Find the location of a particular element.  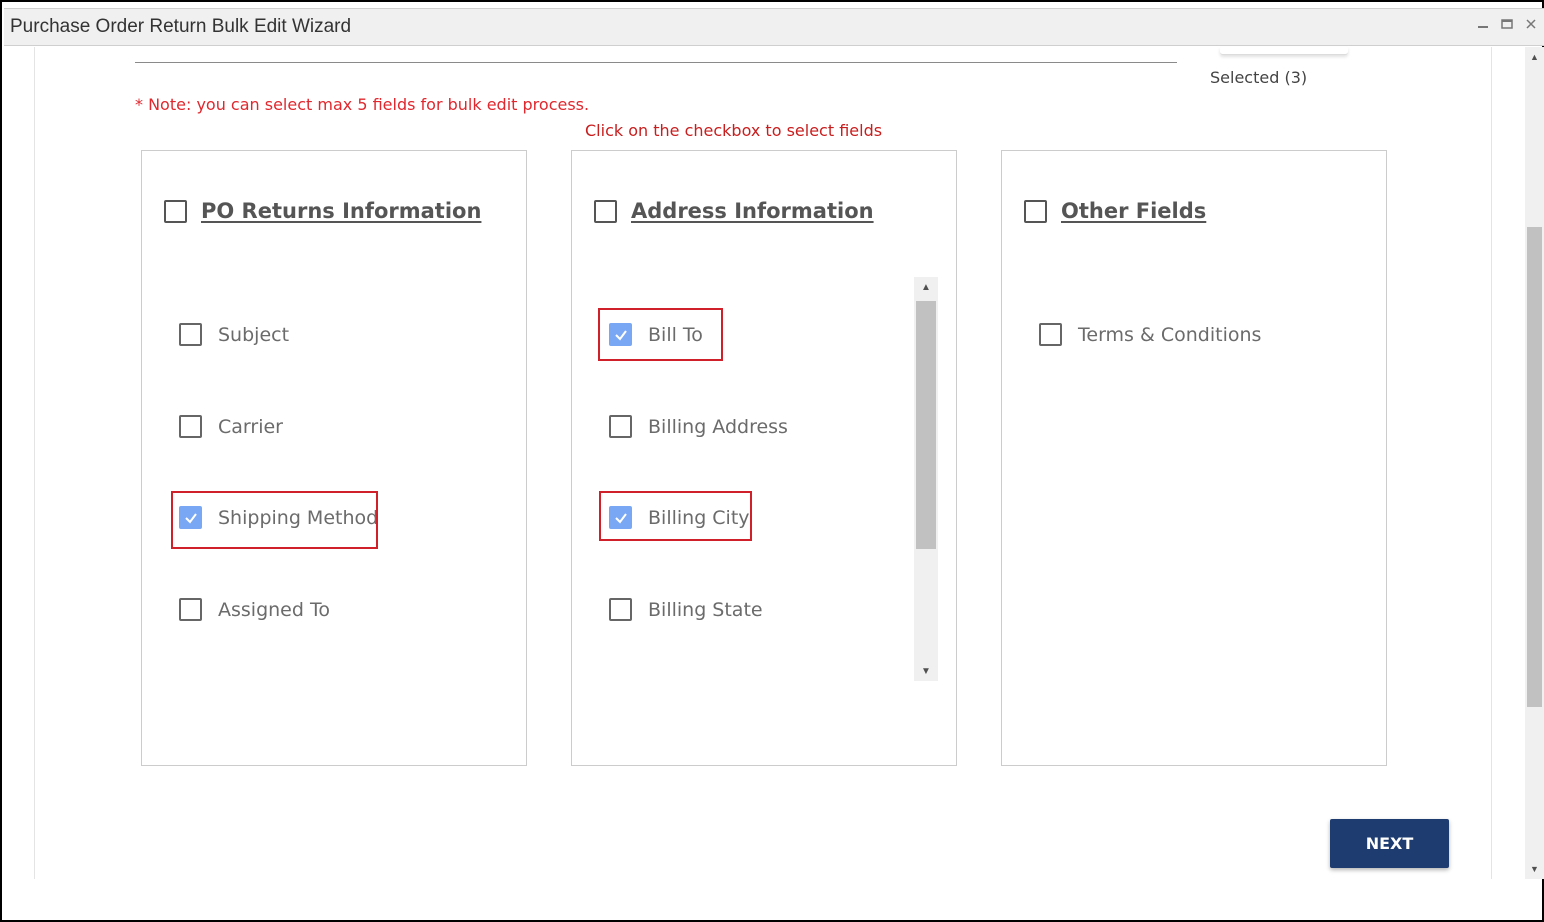

maximize-icon is located at coordinates (1507, 24).